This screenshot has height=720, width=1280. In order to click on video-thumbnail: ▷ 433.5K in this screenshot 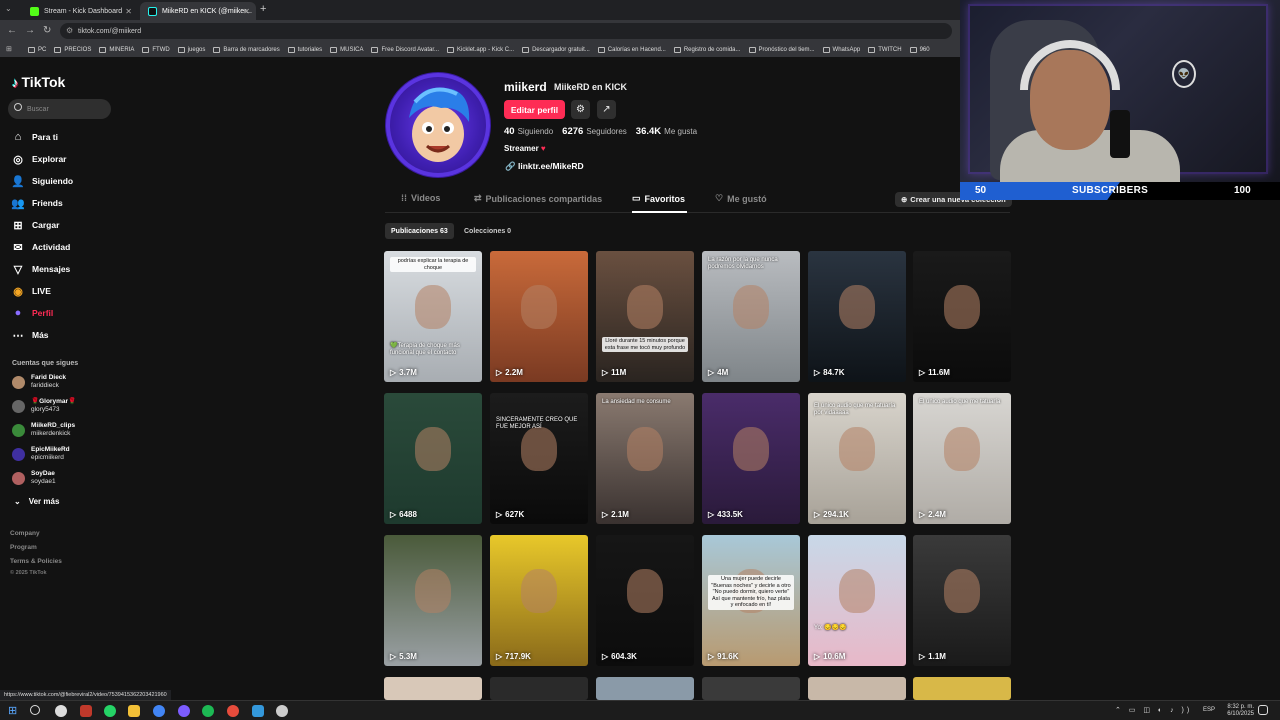, I will do `click(751, 458)`.